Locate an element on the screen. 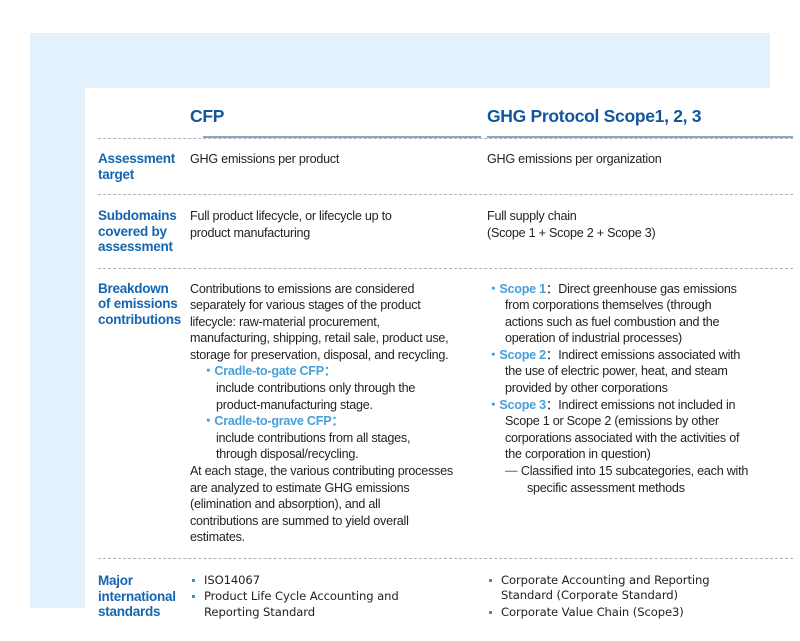  row-label-subdomains: Subdomains covered by assessment is located at coordinates (137, 231).